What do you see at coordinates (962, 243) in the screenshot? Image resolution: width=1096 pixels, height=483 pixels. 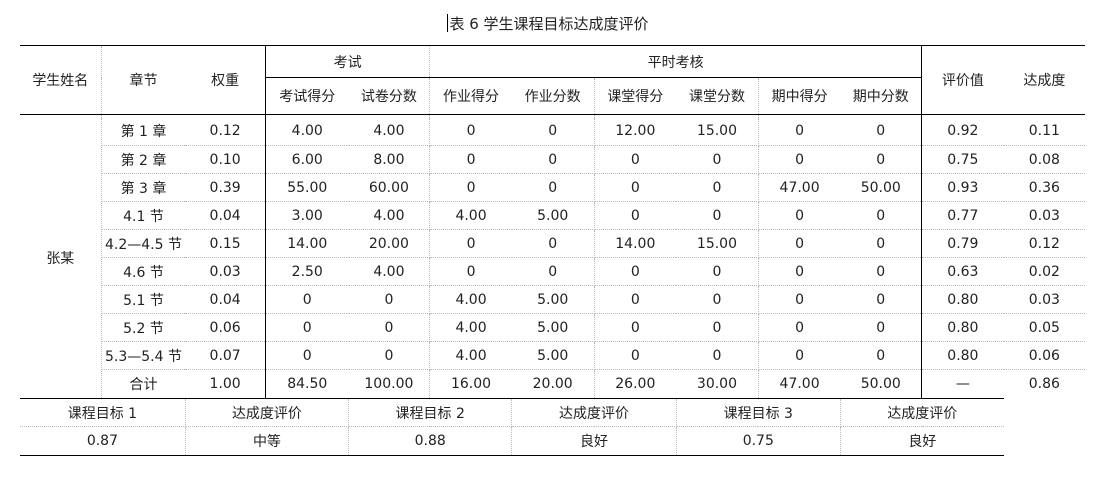 I see `cell-eval-value: 0.79` at bounding box center [962, 243].